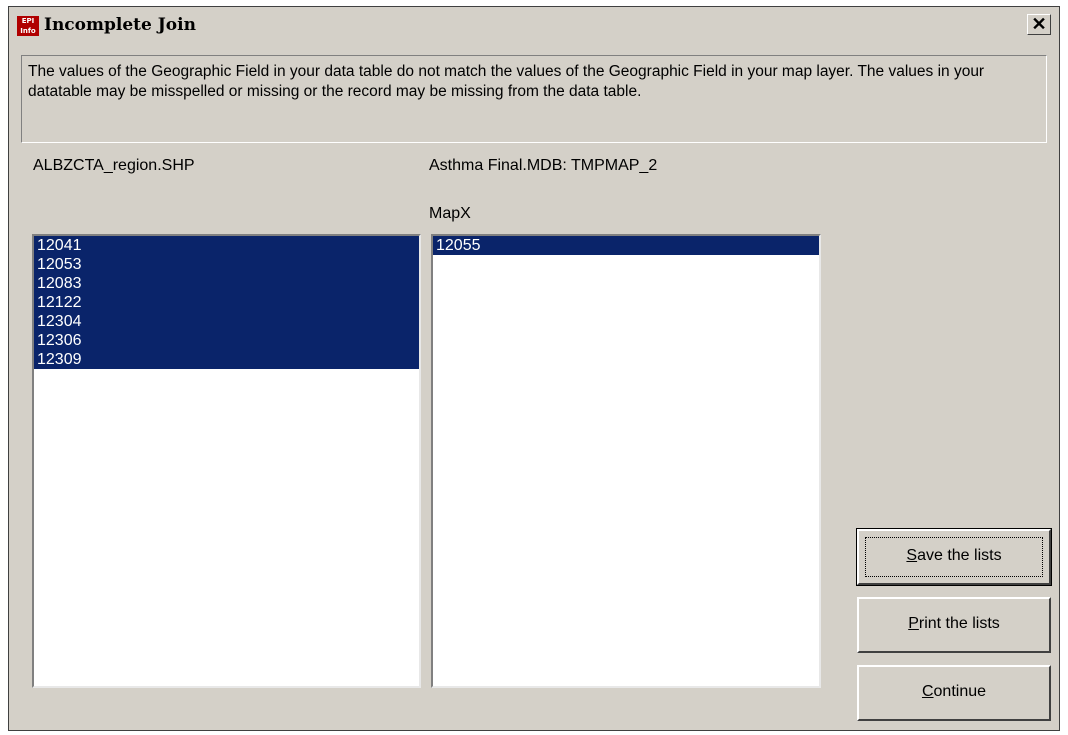 This screenshot has height=735, width=1068. What do you see at coordinates (450, 213) in the screenshot?
I see `right-list-field-label: MapX` at bounding box center [450, 213].